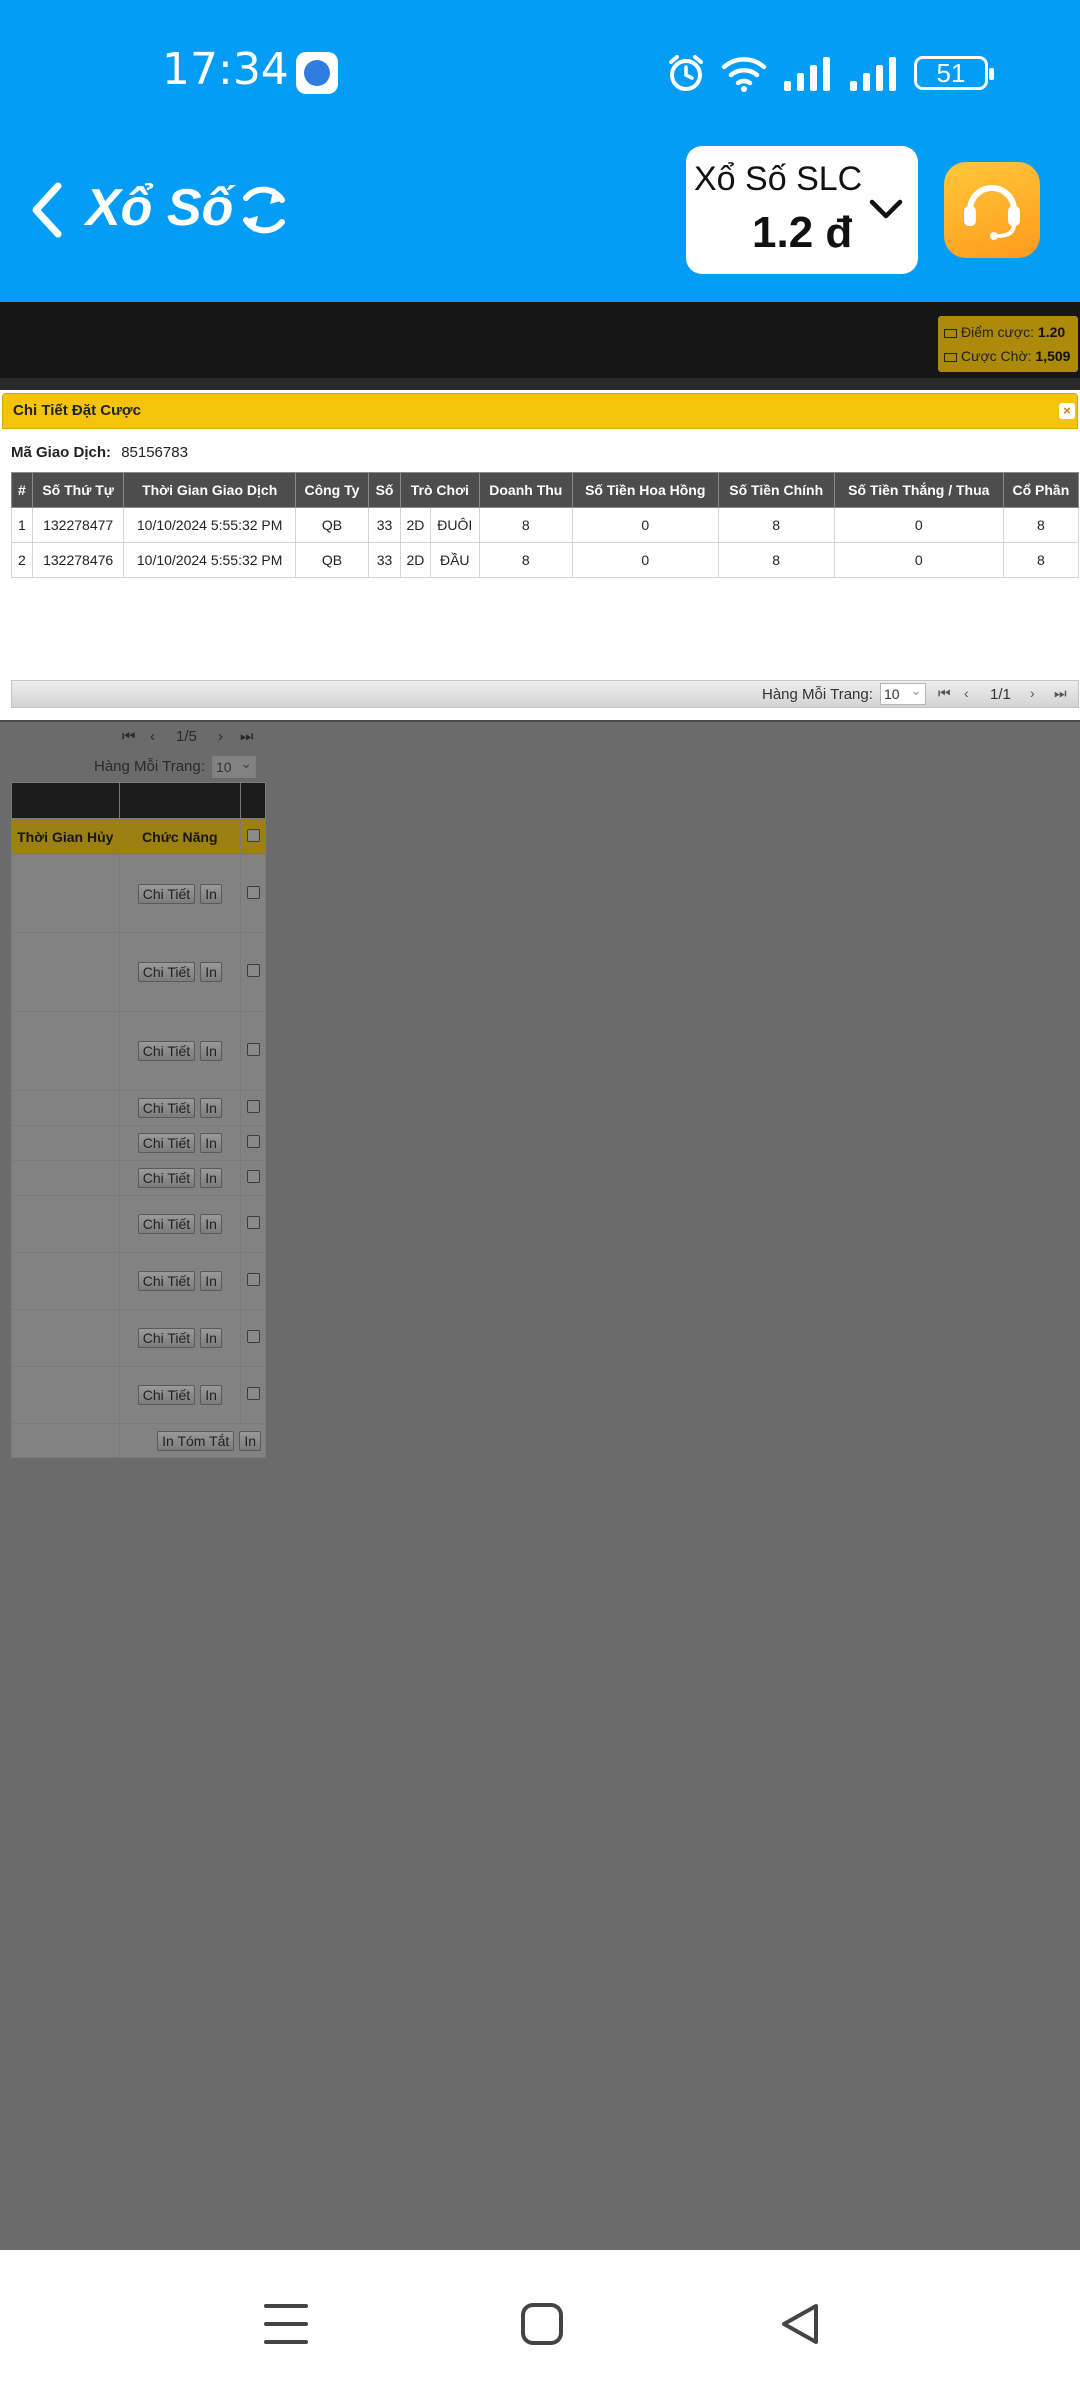 Image resolution: width=1080 pixels, height=2400 pixels. Describe the element at coordinates (540, 151) in the screenshot. I see `top-bar: 17:34 51 Xổ Số Xổ Số SLC 1.2 đ` at that location.